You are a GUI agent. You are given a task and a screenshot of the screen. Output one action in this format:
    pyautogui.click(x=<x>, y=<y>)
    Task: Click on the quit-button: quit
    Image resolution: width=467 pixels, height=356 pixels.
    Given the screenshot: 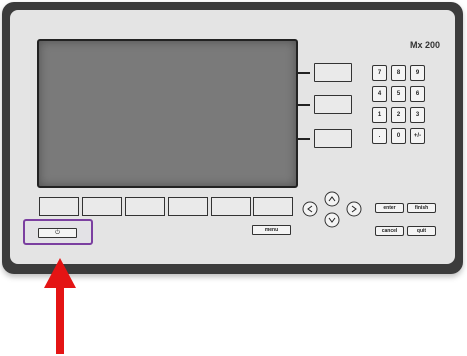 What is the action you would take?
    pyautogui.click(x=421, y=231)
    